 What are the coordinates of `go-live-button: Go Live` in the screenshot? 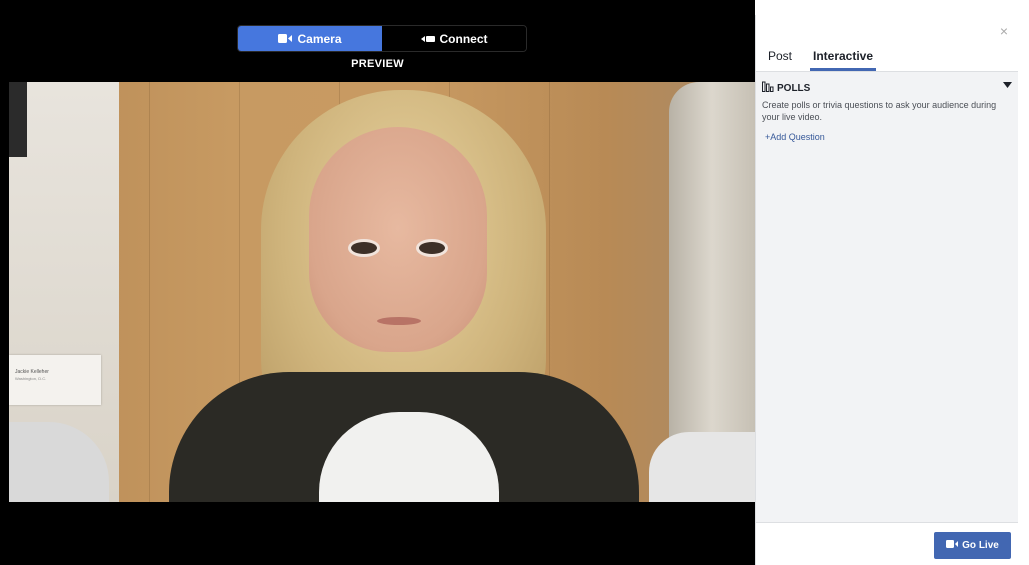 It's located at (972, 545).